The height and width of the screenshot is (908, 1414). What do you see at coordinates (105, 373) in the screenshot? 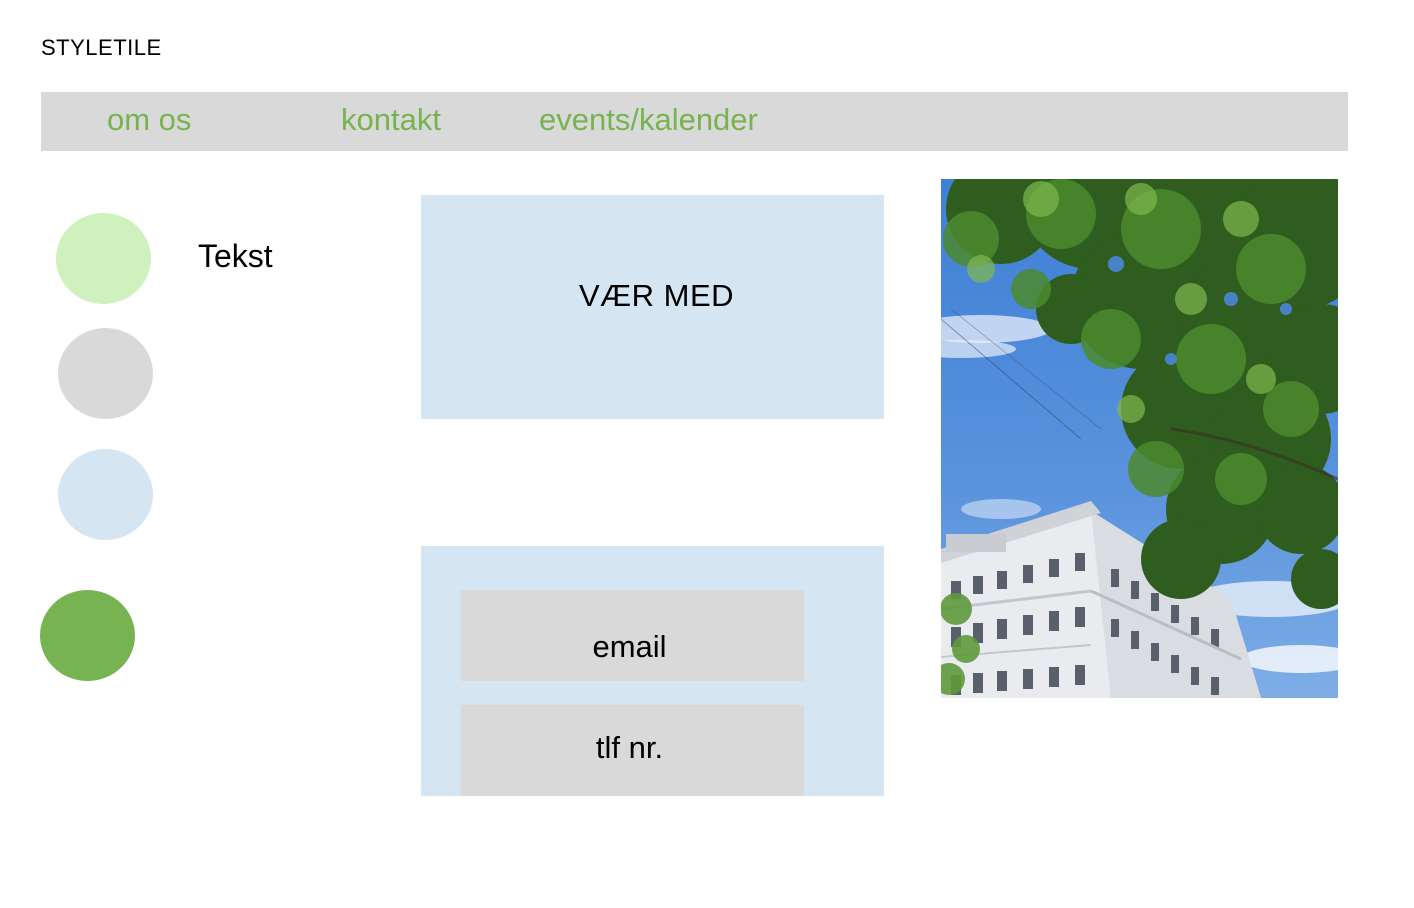
I see `color-swatch-grey` at bounding box center [105, 373].